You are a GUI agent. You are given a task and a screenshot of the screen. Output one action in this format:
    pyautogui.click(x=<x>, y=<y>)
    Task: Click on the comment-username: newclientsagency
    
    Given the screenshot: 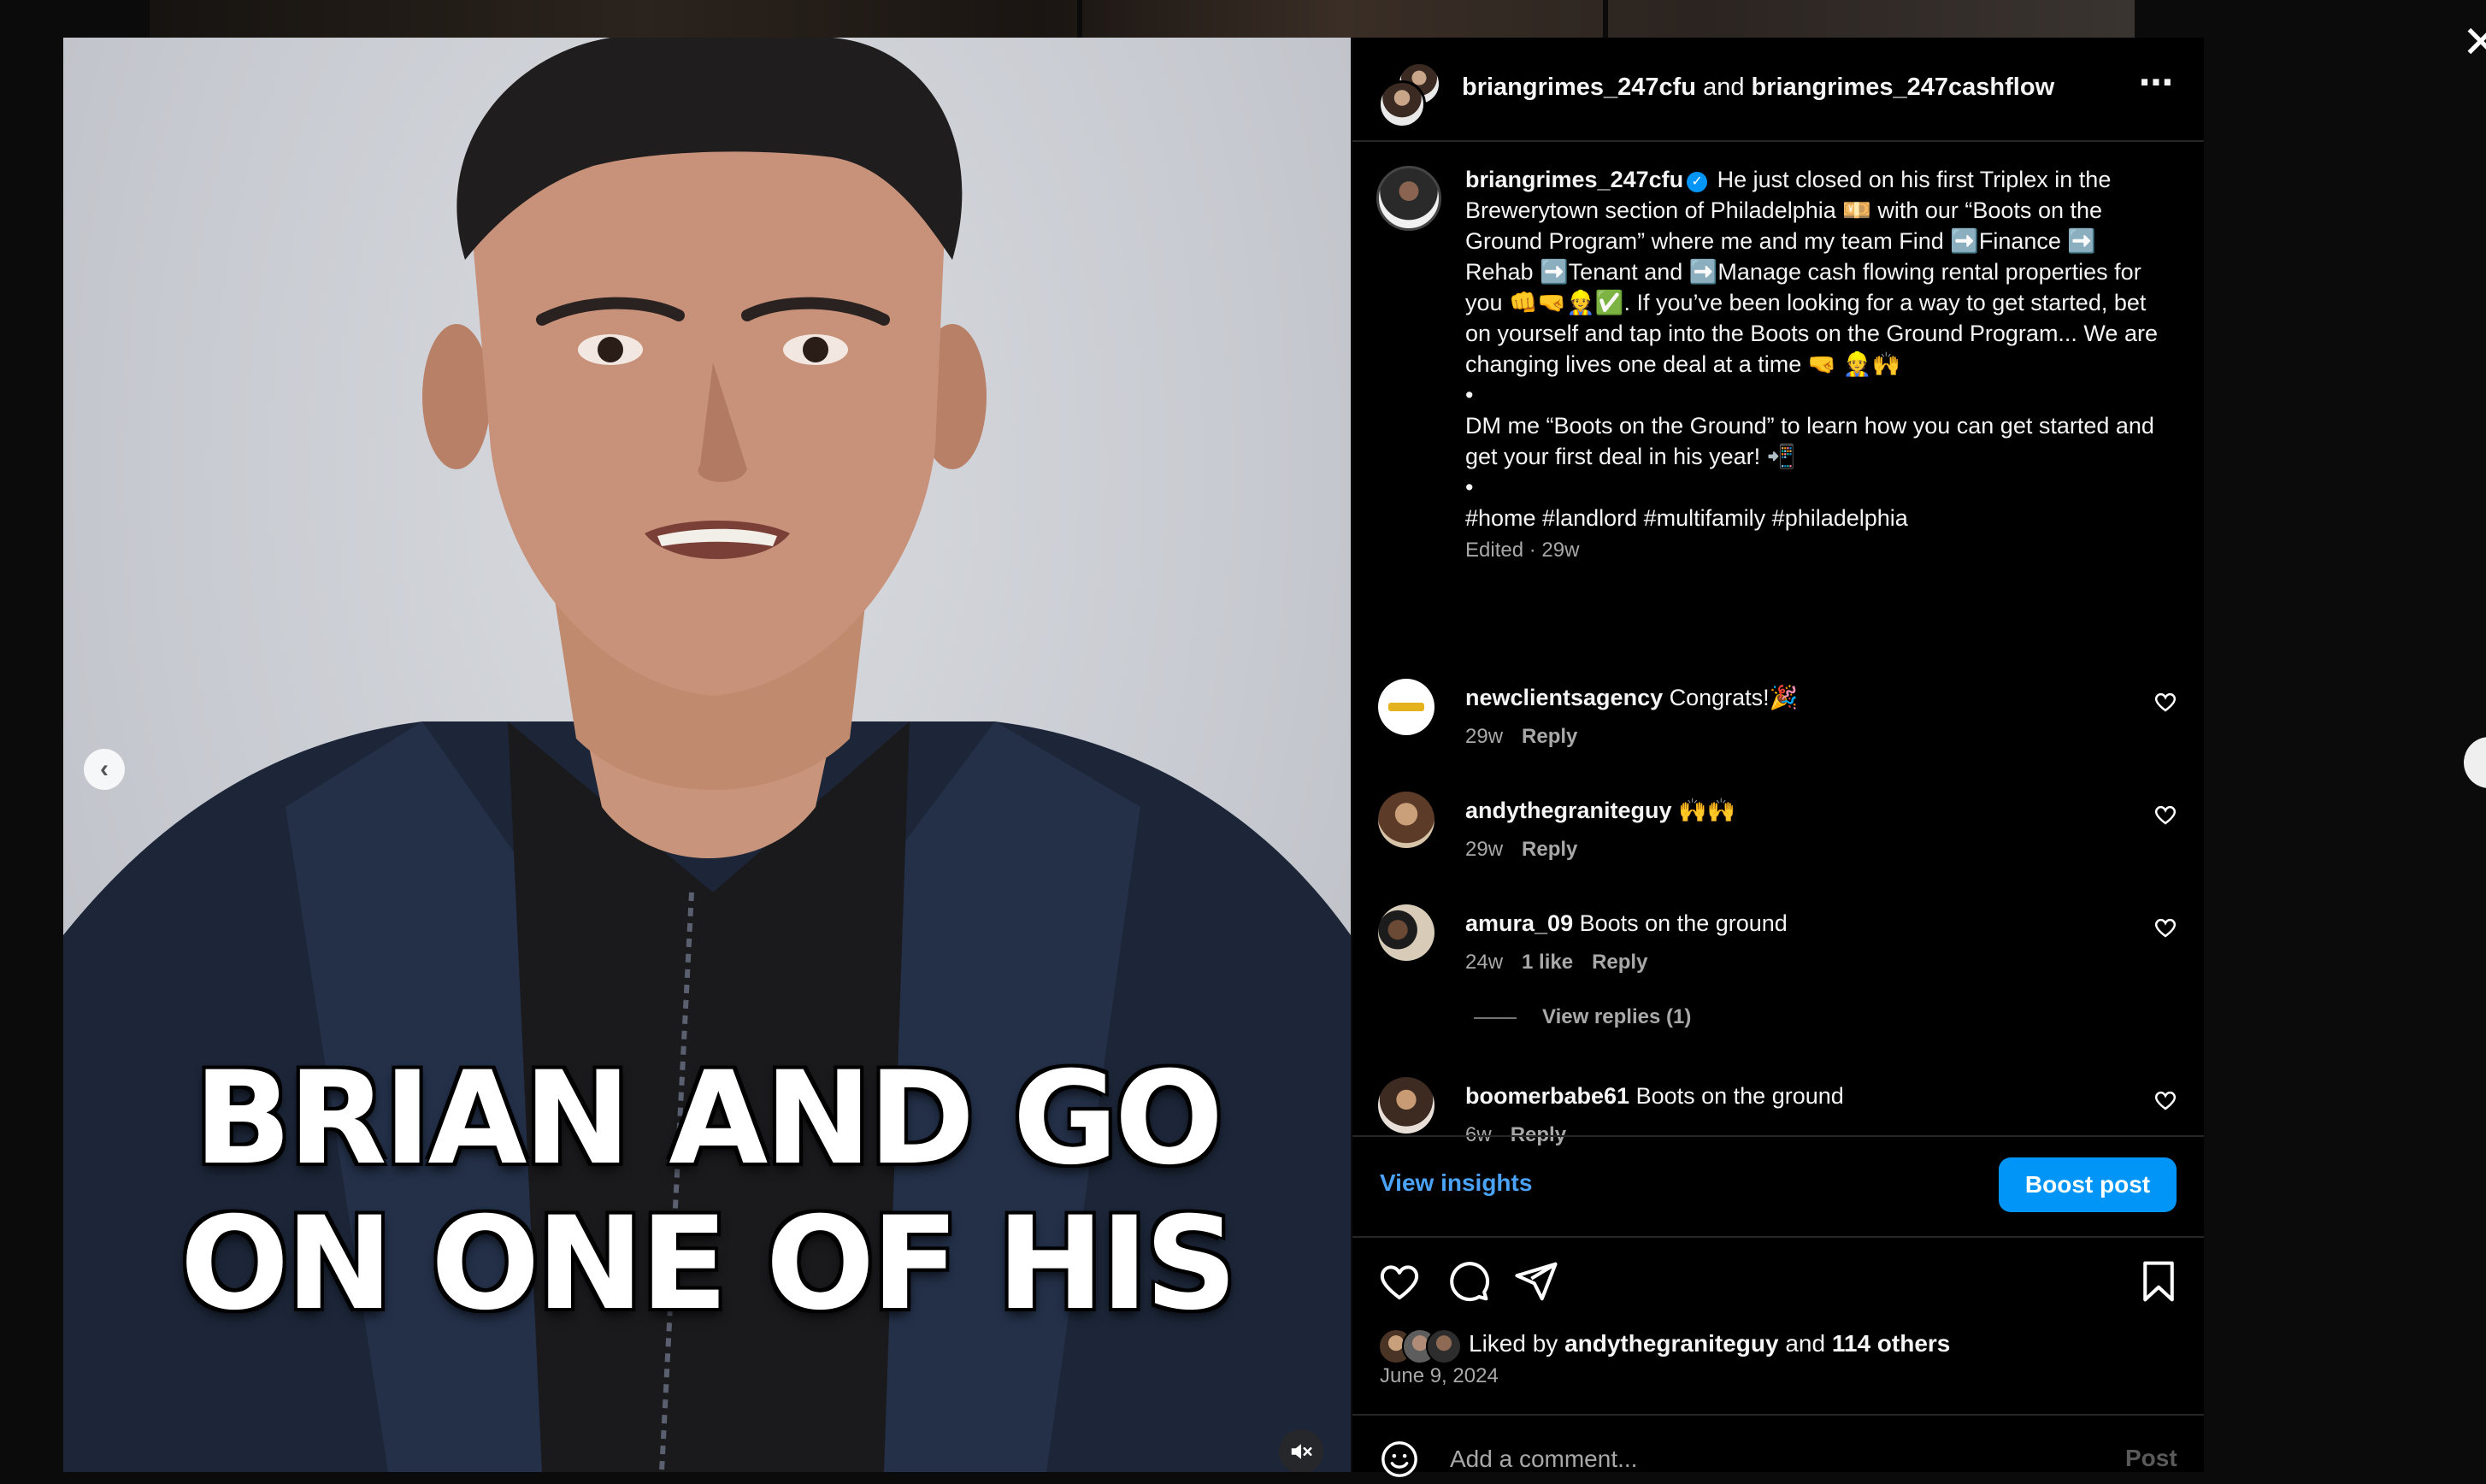 What is the action you would take?
    pyautogui.click(x=1564, y=697)
    